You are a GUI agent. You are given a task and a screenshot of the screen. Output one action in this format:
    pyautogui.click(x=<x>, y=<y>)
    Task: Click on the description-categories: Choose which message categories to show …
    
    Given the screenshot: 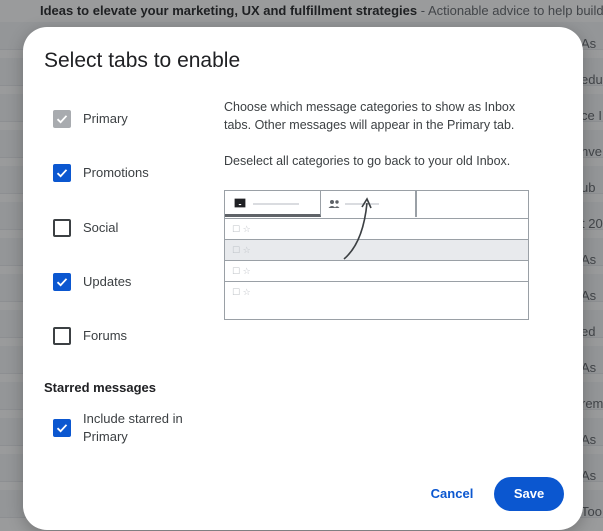 What is the action you would take?
    pyautogui.click(x=370, y=116)
    